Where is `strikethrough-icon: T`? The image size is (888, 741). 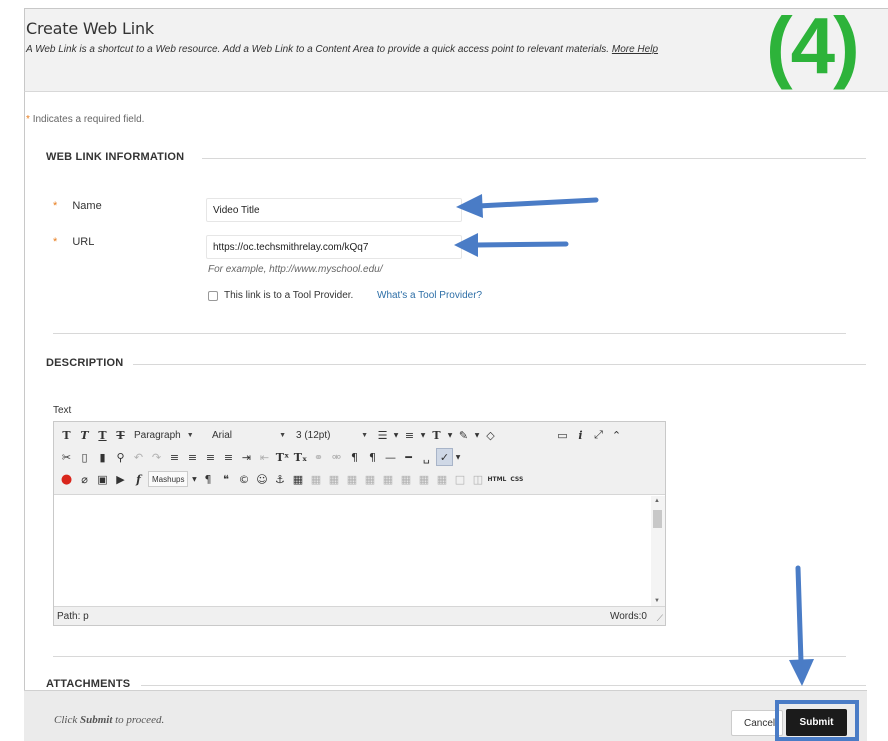 strikethrough-icon: T is located at coordinates (120, 435).